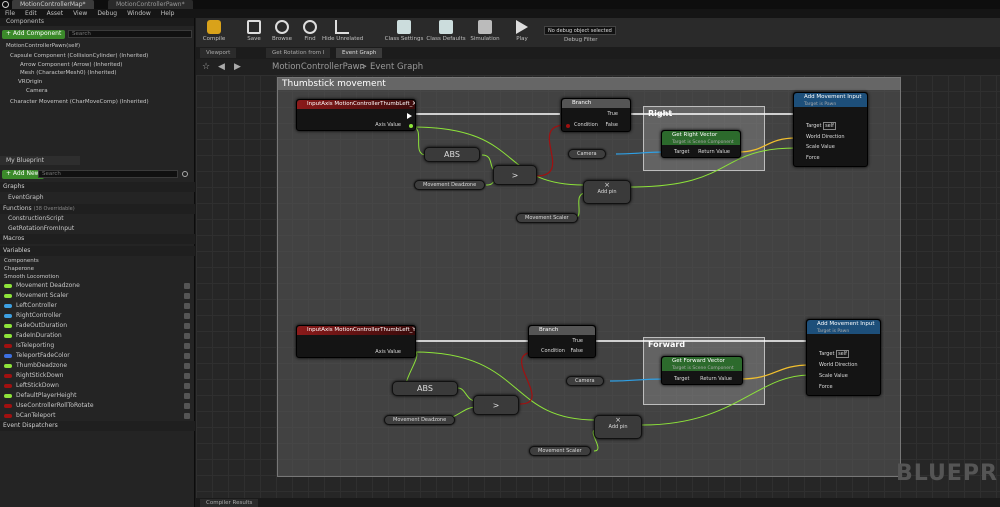 This screenshot has width=1000, height=507. I want to click on camera-node-x: Camera, so click(587, 154).